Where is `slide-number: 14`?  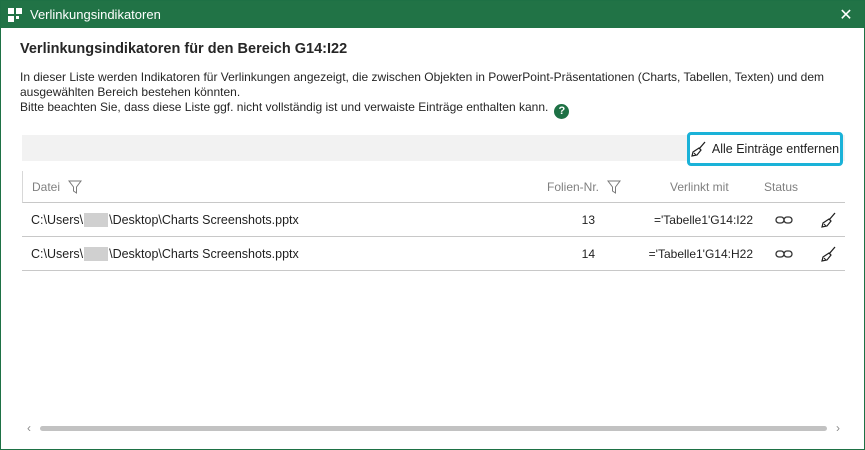
slide-number: 14 is located at coordinates (588, 253).